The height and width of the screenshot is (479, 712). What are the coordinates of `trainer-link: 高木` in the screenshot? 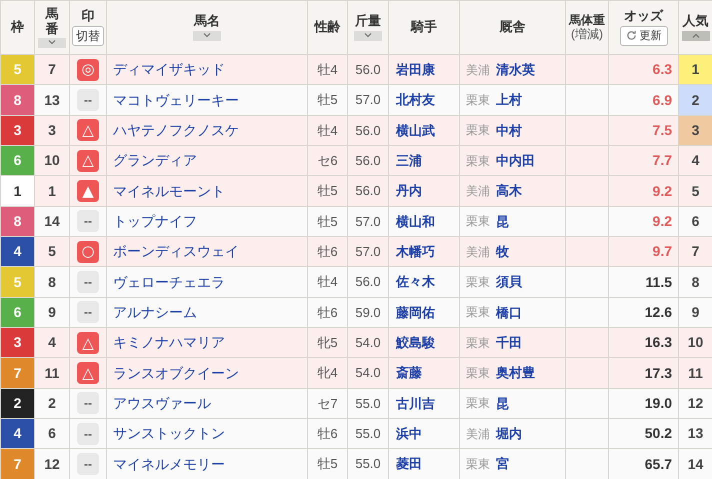 It's located at (509, 191).